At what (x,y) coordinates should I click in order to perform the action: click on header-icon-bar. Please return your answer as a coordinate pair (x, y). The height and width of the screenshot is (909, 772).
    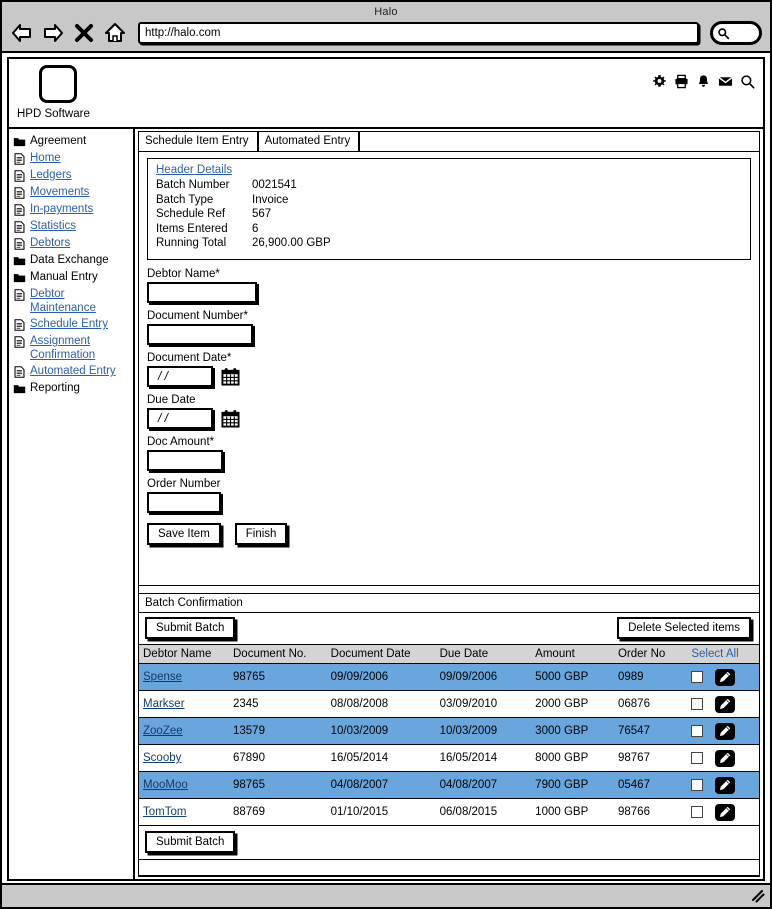
    Looking at the image, I should click on (703, 81).